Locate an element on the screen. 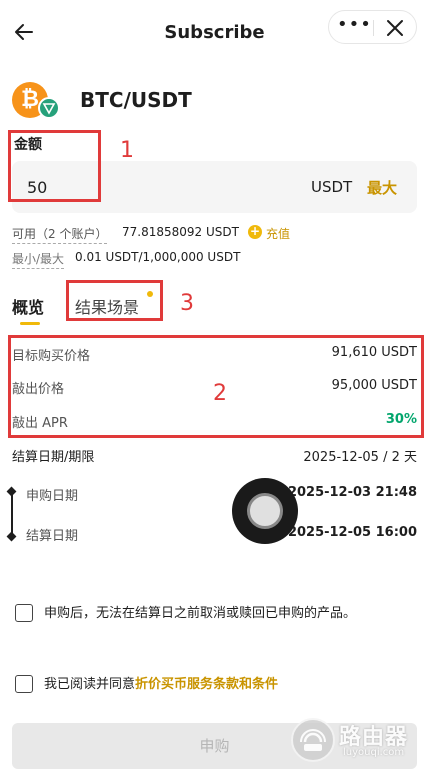 Image resolution: width=429 pixels, height=784 pixels. watermark-subtitle: luyouqi.com is located at coordinates (374, 752).